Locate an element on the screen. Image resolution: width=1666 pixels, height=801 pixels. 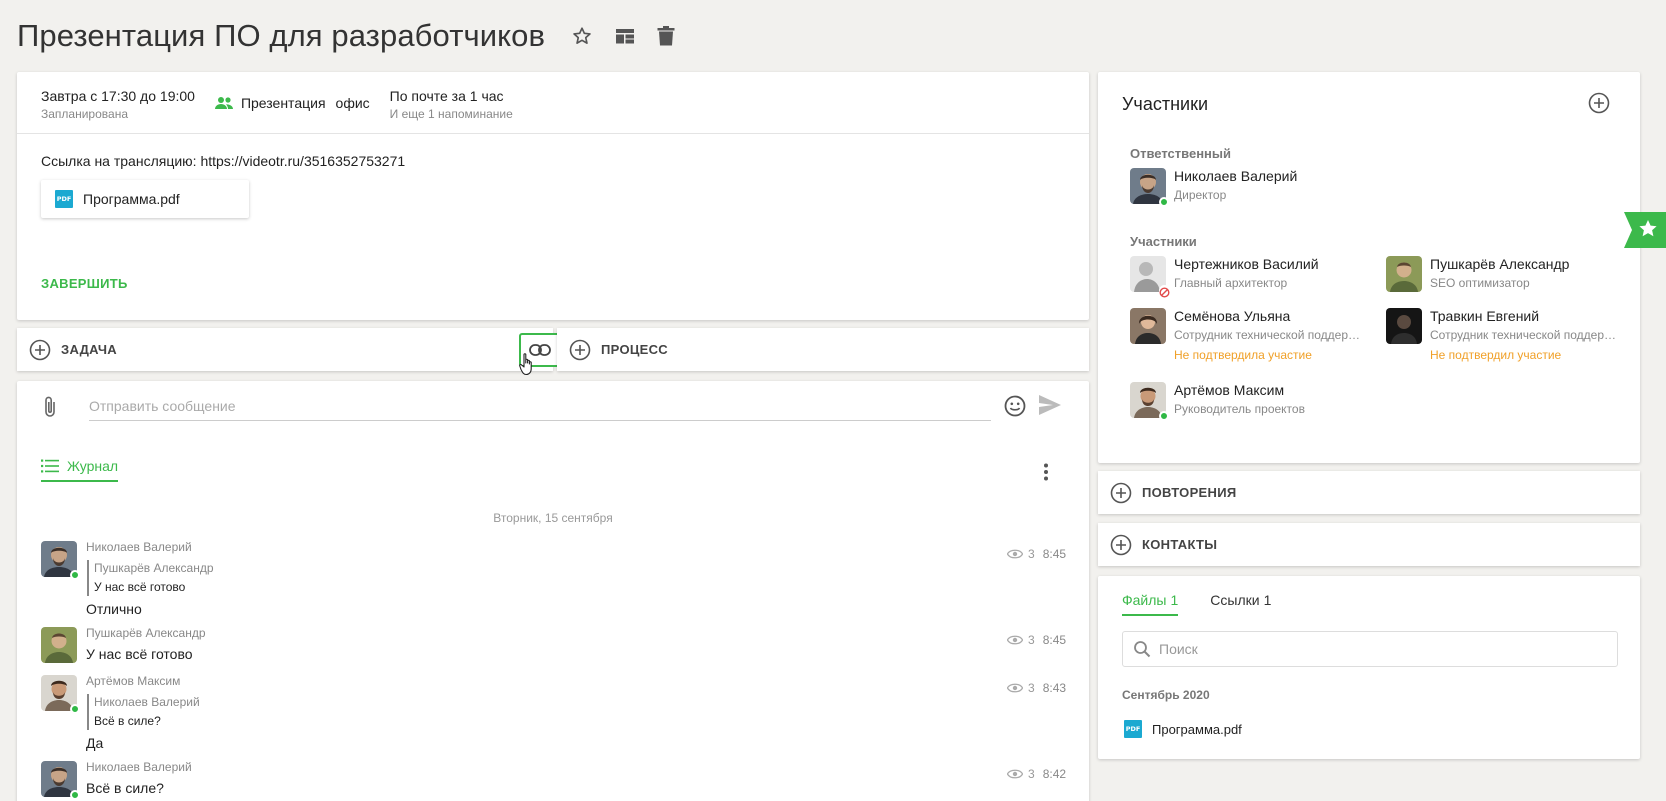
event-type-label: Презентация is located at coordinates (283, 103).